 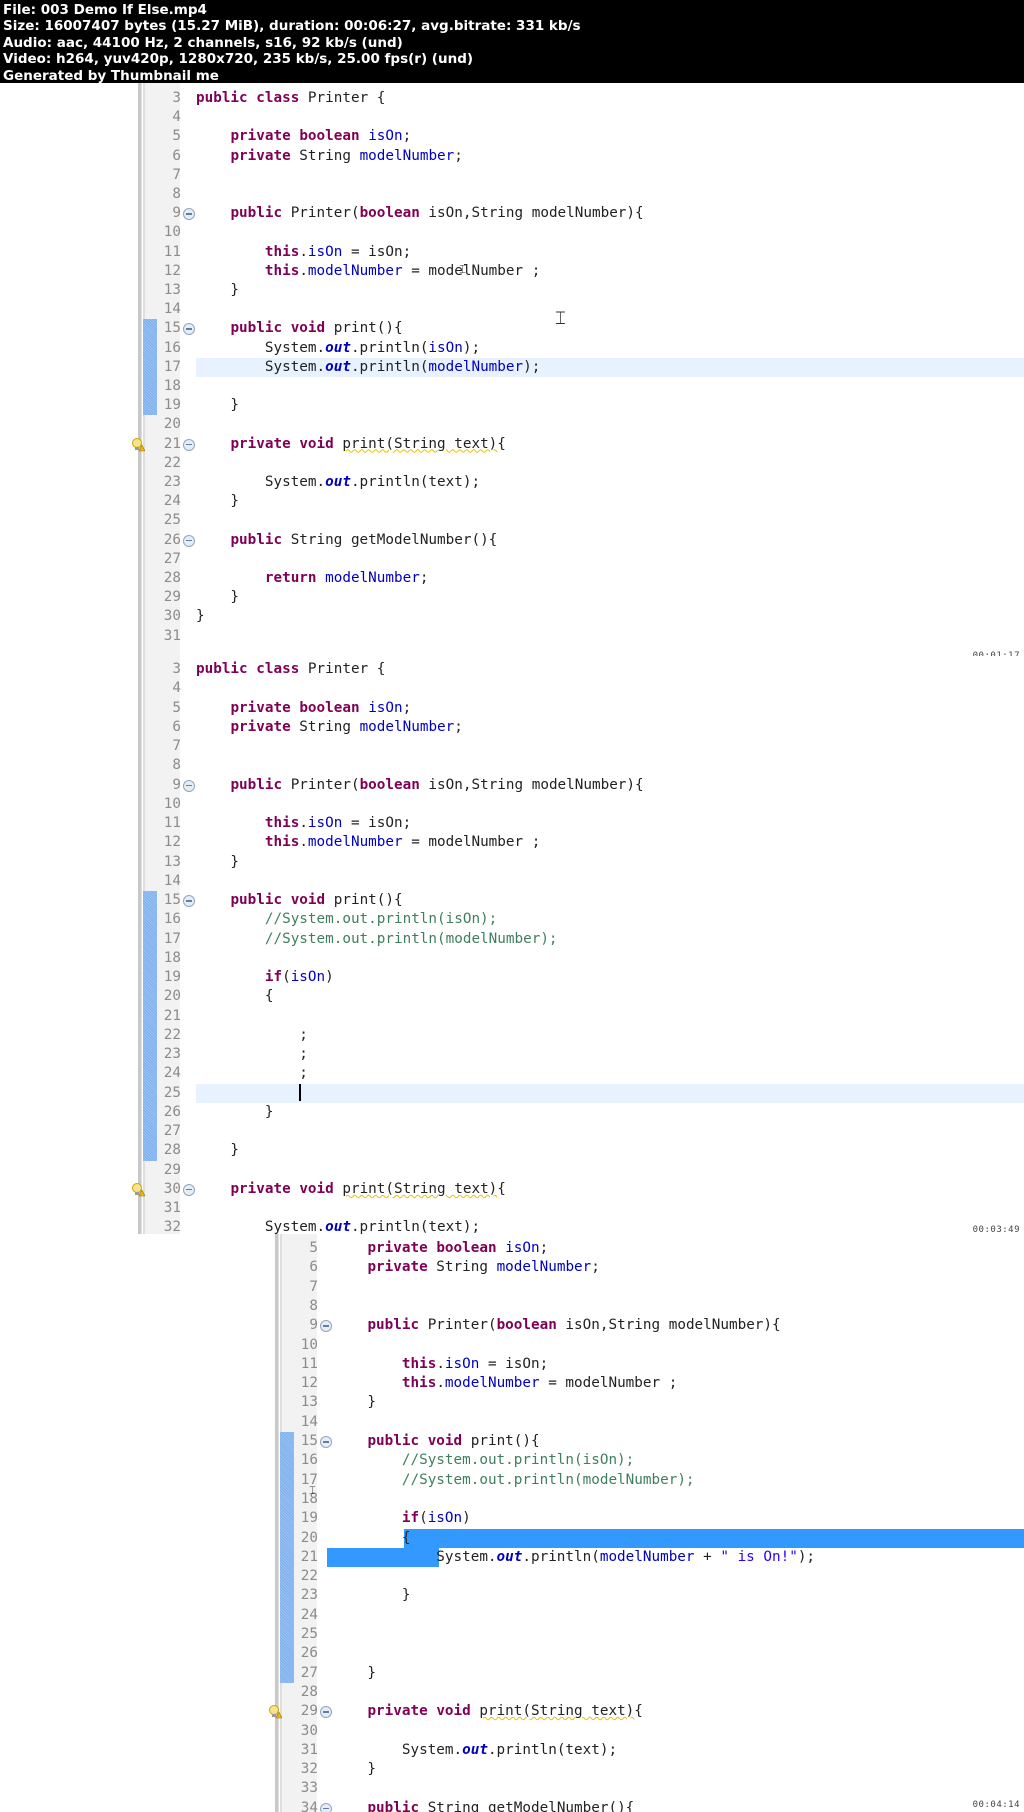 What do you see at coordinates (176, 98) in the screenshot?
I see `line-number: 3` at bounding box center [176, 98].